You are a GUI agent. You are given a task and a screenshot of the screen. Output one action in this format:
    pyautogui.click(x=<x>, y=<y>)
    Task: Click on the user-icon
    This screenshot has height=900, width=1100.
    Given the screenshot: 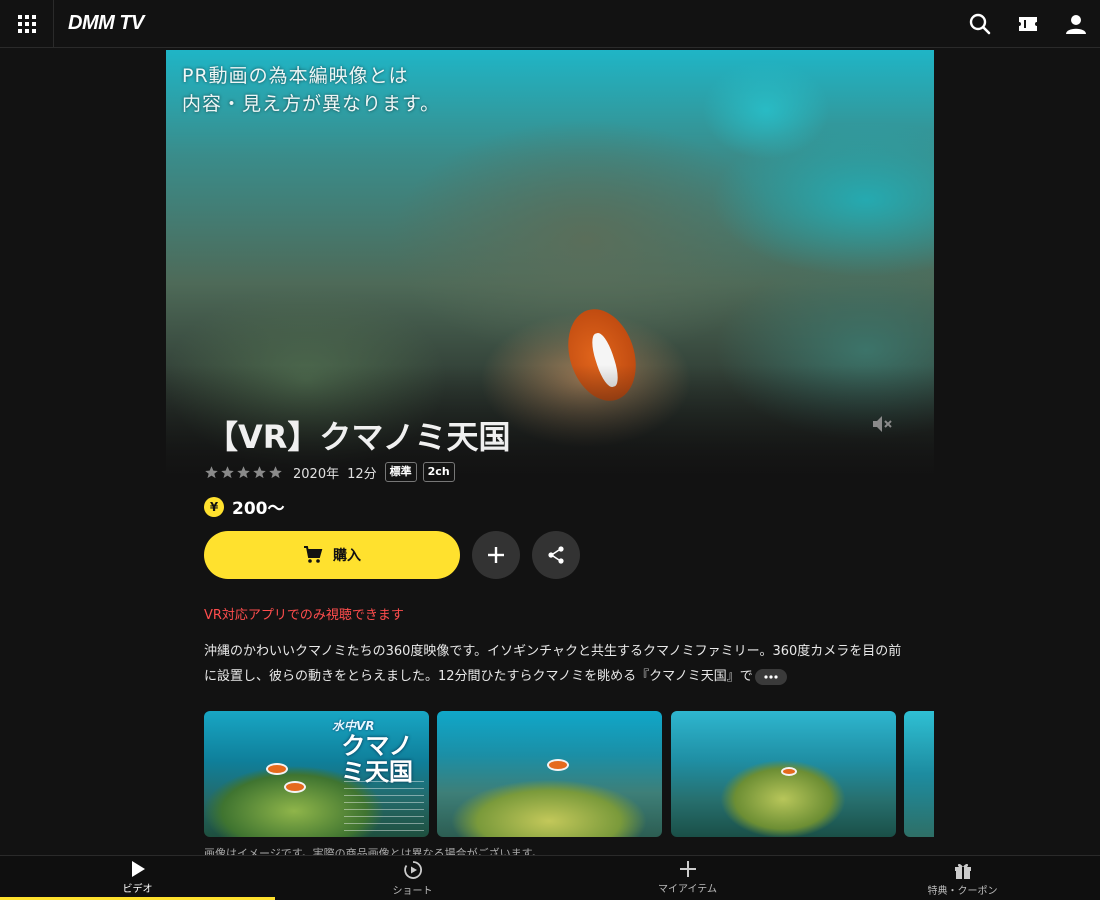 What is the action you would take?
    pyautogui.click(x=1076, y=24)
    